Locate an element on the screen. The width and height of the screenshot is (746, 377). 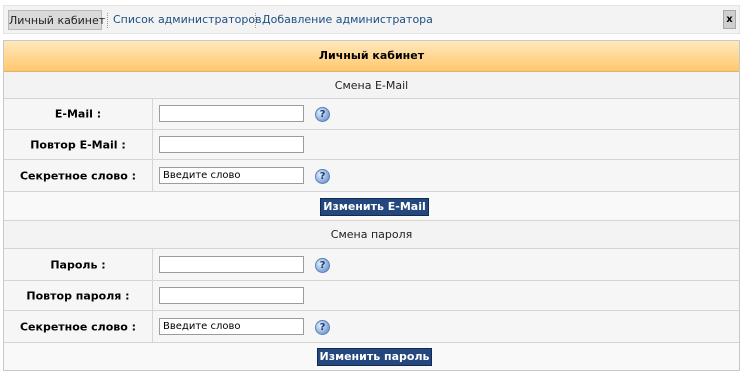
email-section-title: Смена E-Mail is located at coordinates (371, 85).